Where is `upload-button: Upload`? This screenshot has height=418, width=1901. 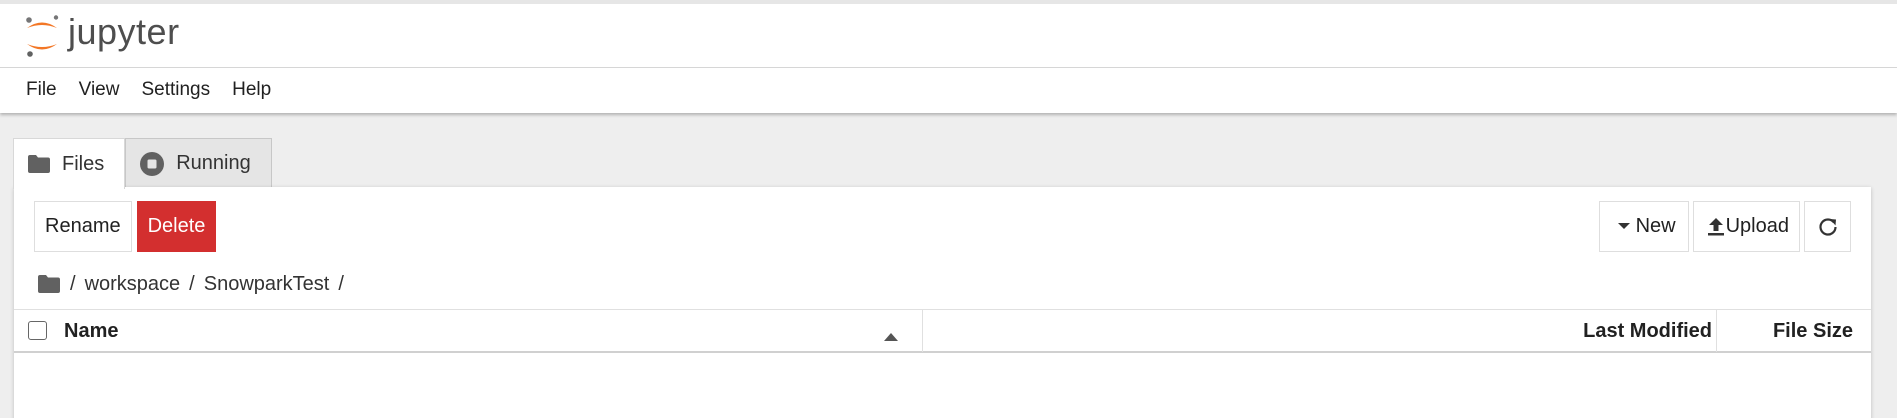 upload-button: Upload is located at coordinates (1746, 226).